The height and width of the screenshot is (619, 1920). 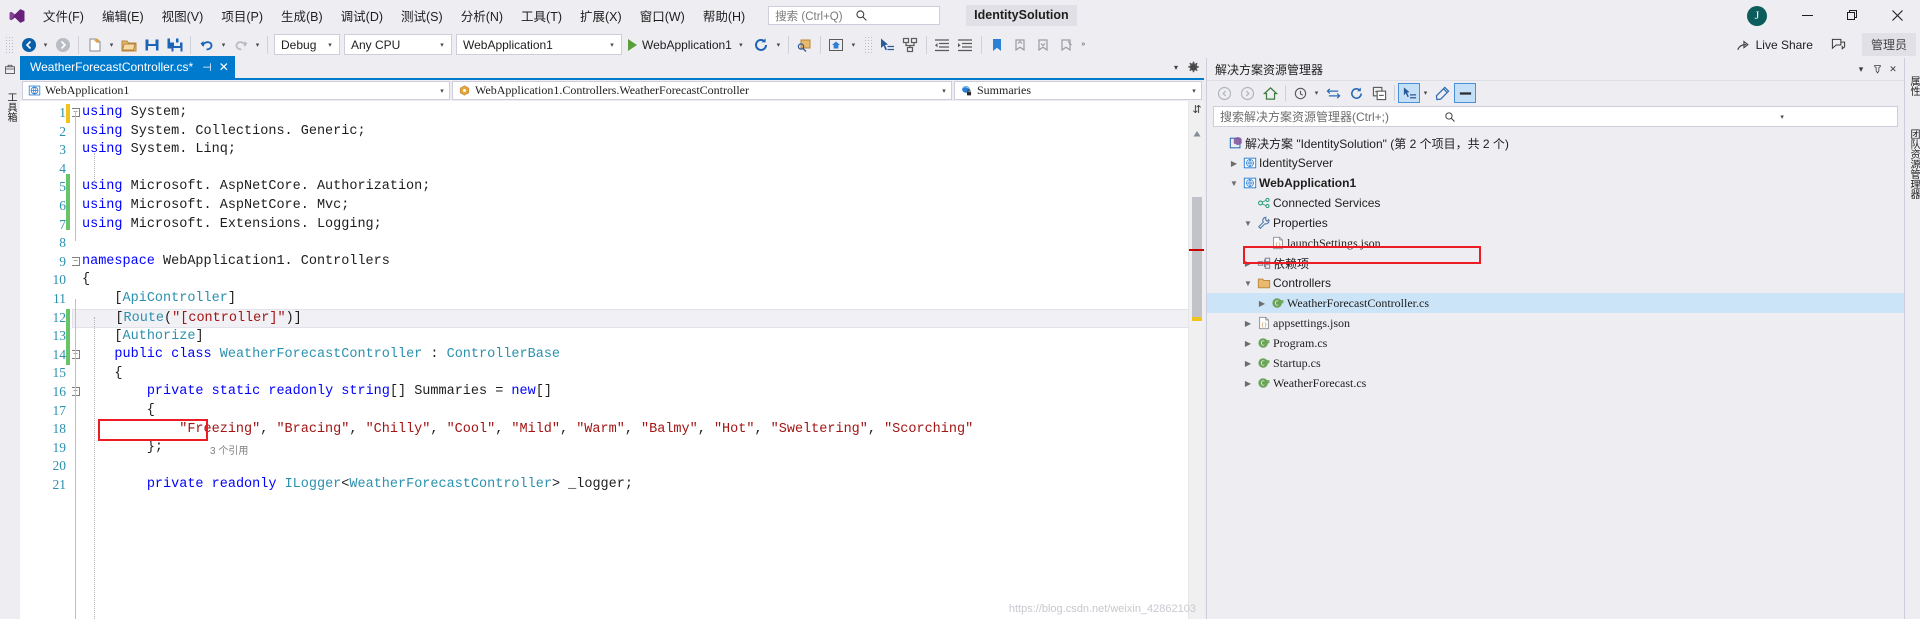 I want to click on code-line, so click(x=638, y=169).